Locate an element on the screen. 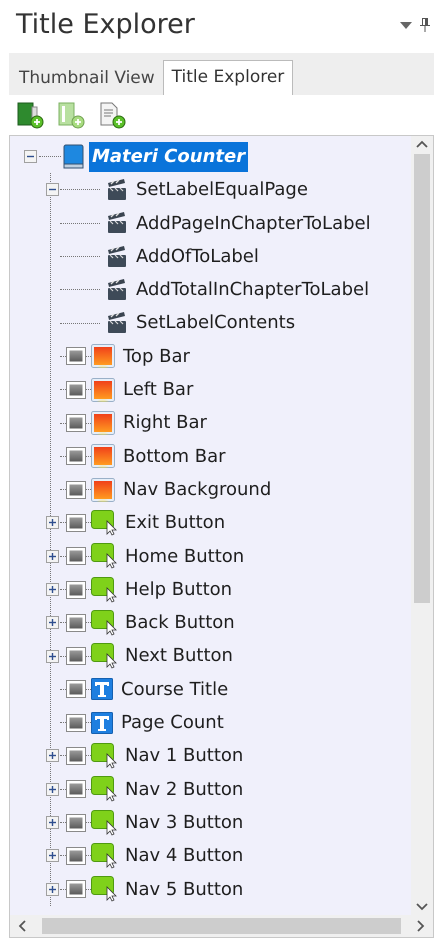 This screenshot has width=434, height=938. tree-item-label: Nav 1 Button is located at coordinates (184, 756).